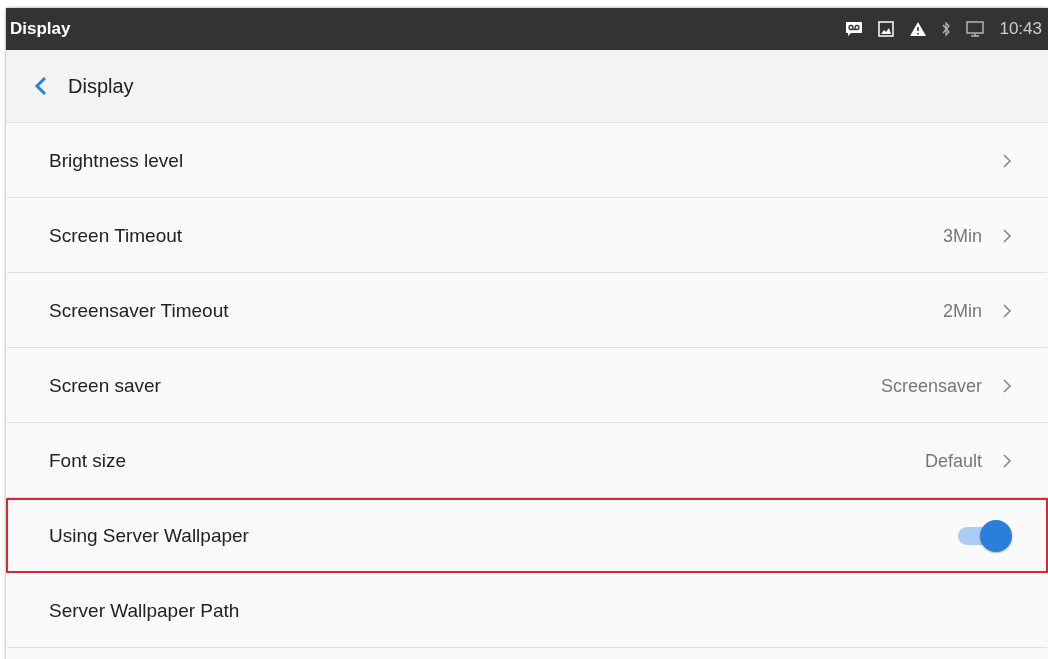 This screenshot has height=659, width=1048. Describe the element at coordinates (527, 310) in the screenshot. I see `settings-row: Screensaver Timeout 2Min` at that location.